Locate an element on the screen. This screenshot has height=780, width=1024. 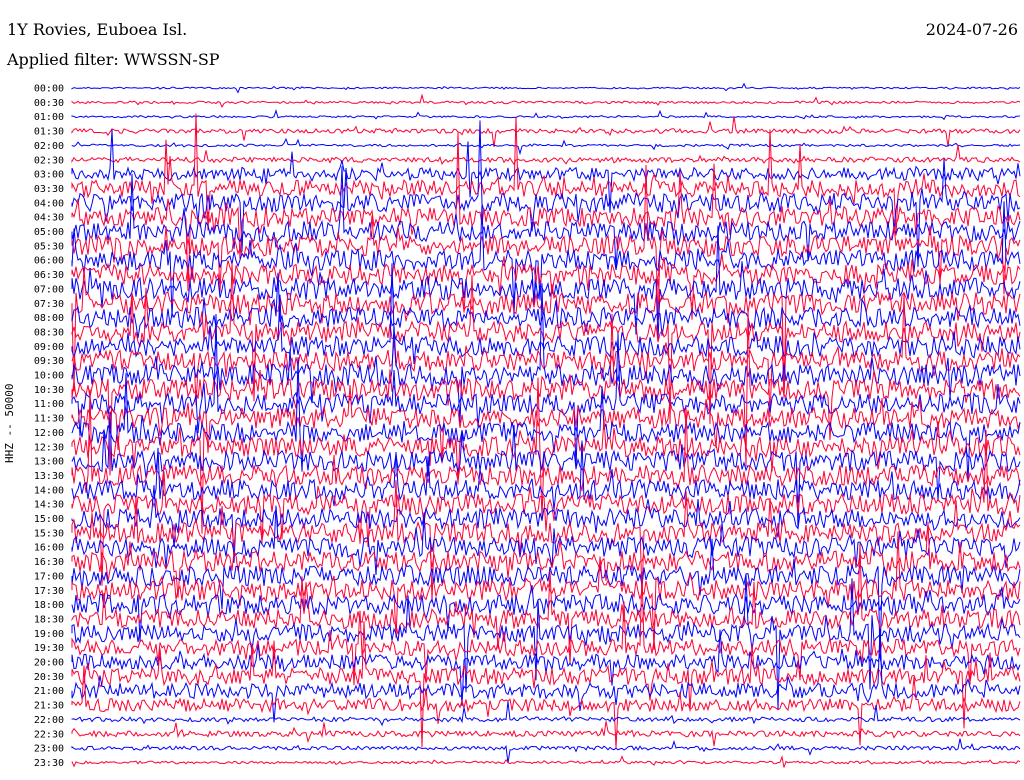
row-time-label: 21:30 is located at coordinates (49, 706).